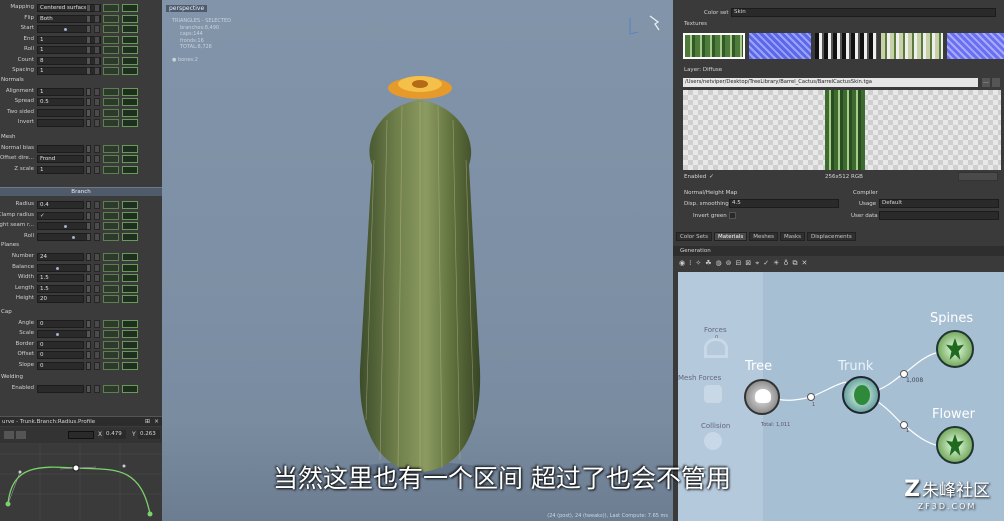 The width and height of the screenshot is (1004, 521). Describe the element at coordinates (147, 421) in the screenshot. I see `pin-icon: ⊞` at that location.